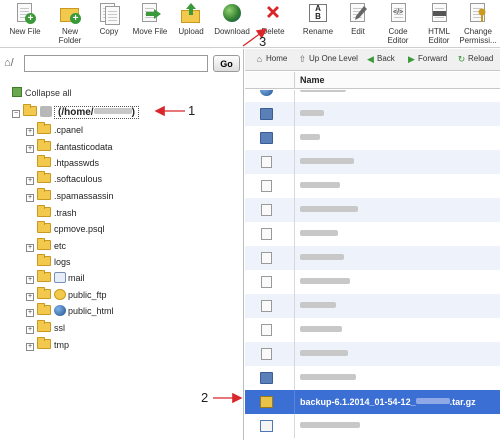 This screenshot has height=440, width=500. What do you see at coordinates (70, 311) in the screenshot?
I see `tree-item-public-html: + public_html` at bounding box center [70, 311].